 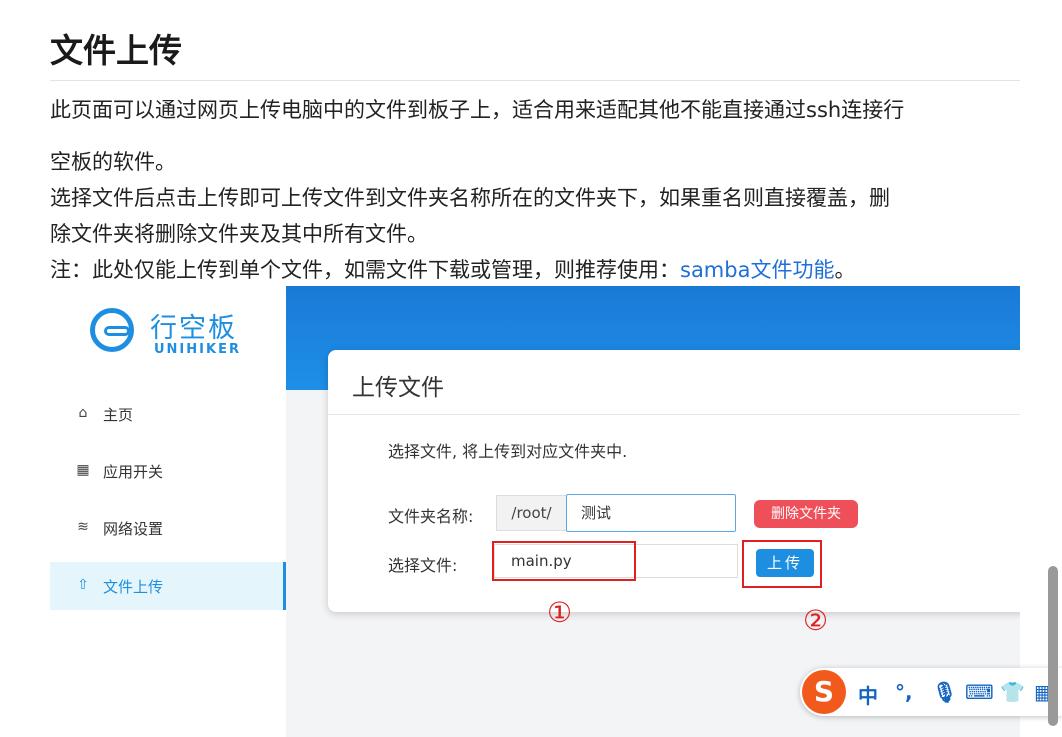 I want to click on note-text: 注：此处仅能上传到单个文件，如需文件下载或管理，则推荐使用：, so click(x=365, y=270).